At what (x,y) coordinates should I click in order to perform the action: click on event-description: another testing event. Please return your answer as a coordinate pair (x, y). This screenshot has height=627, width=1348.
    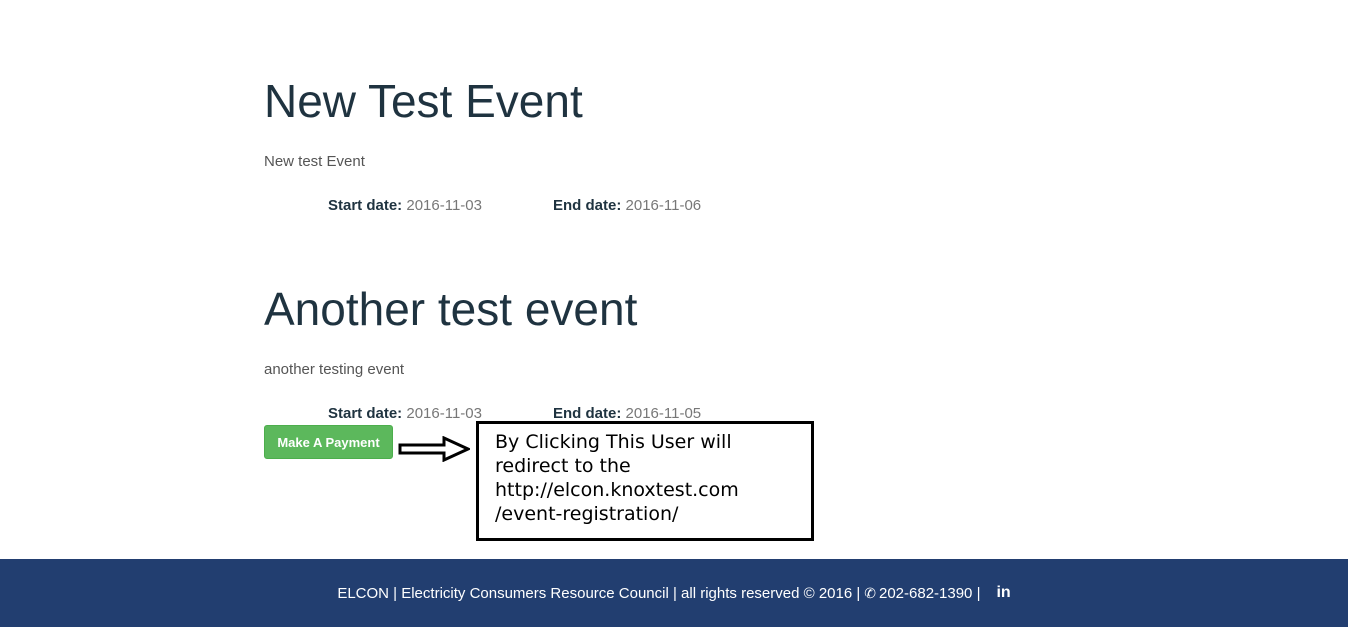
    Looking at the image, I should click on (334, 369).